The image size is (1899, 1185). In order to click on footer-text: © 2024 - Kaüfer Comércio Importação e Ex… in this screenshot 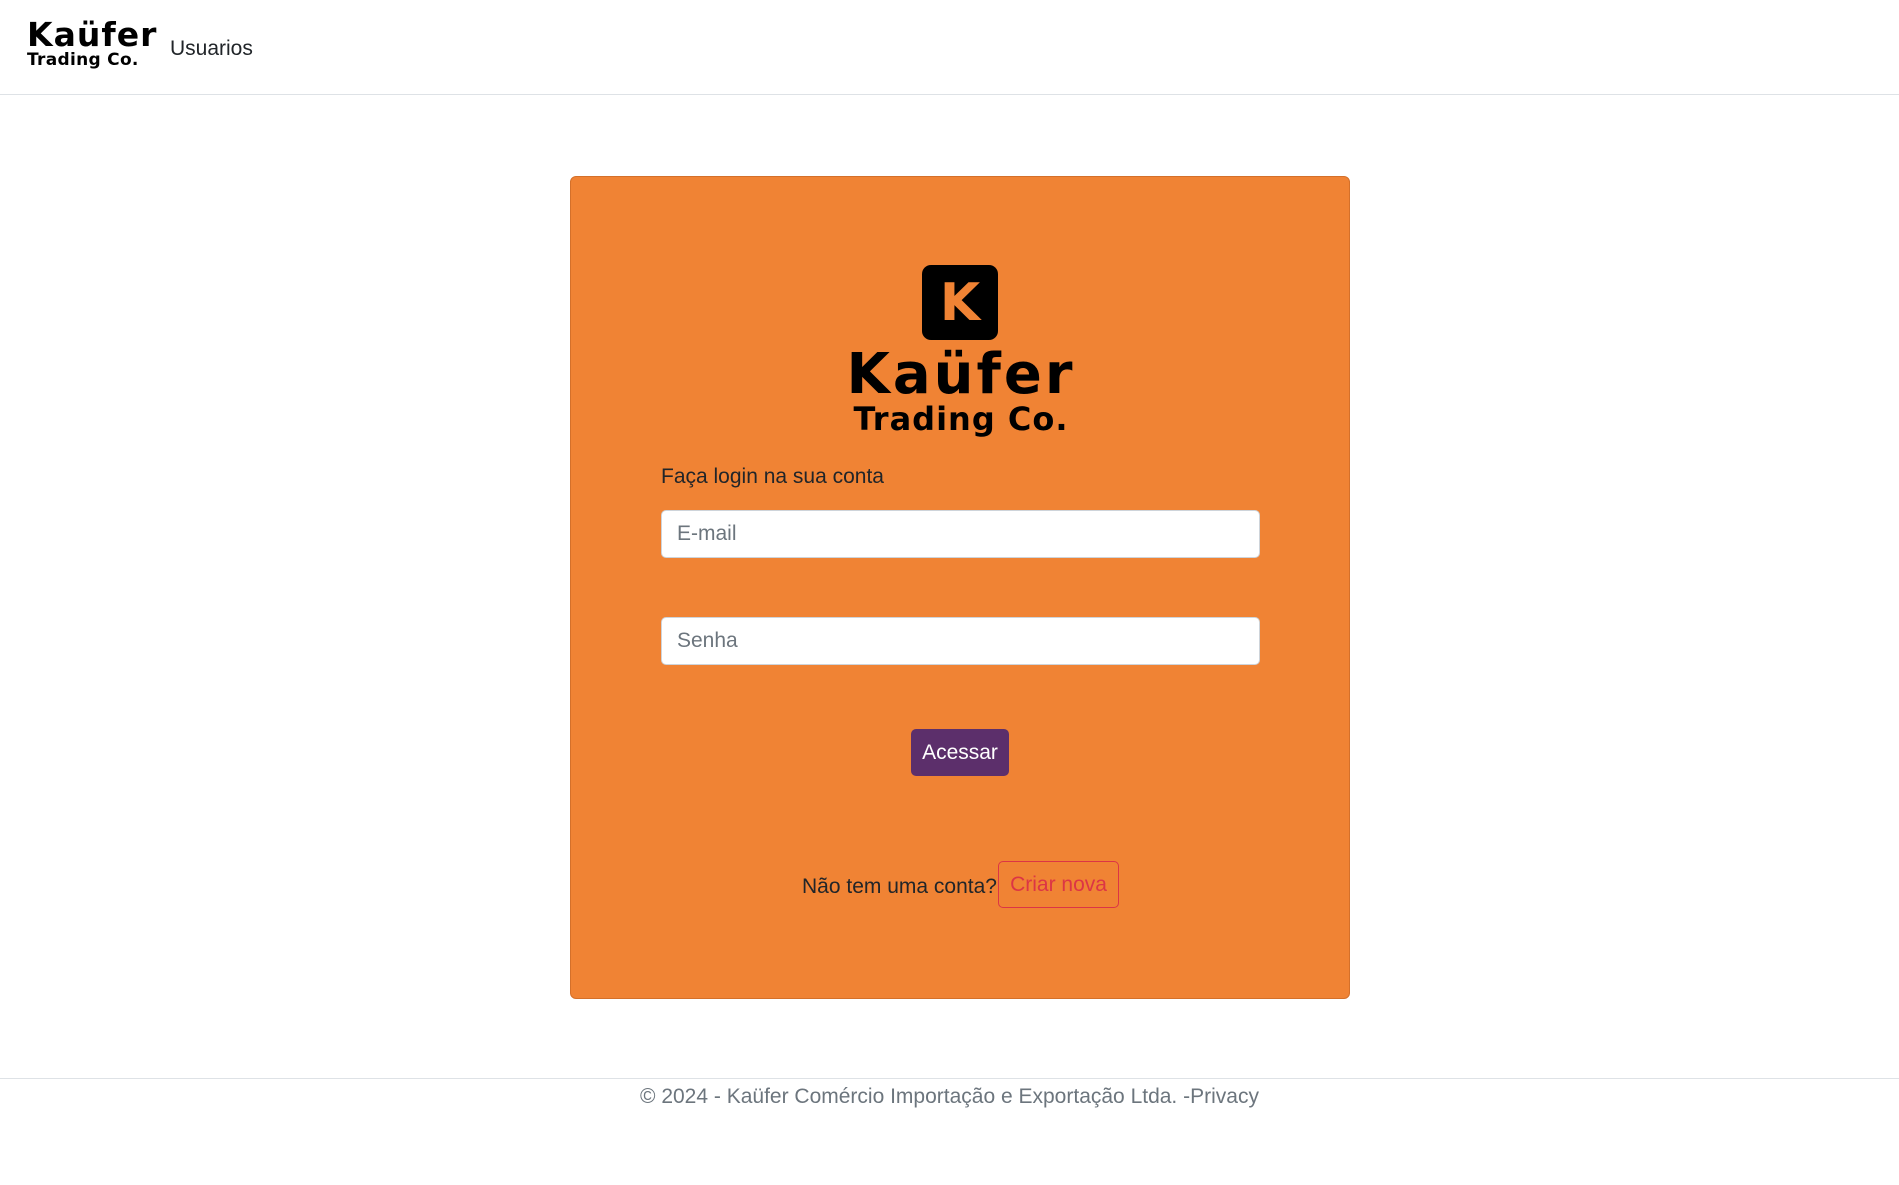, I will do `click(949, 1097)`.